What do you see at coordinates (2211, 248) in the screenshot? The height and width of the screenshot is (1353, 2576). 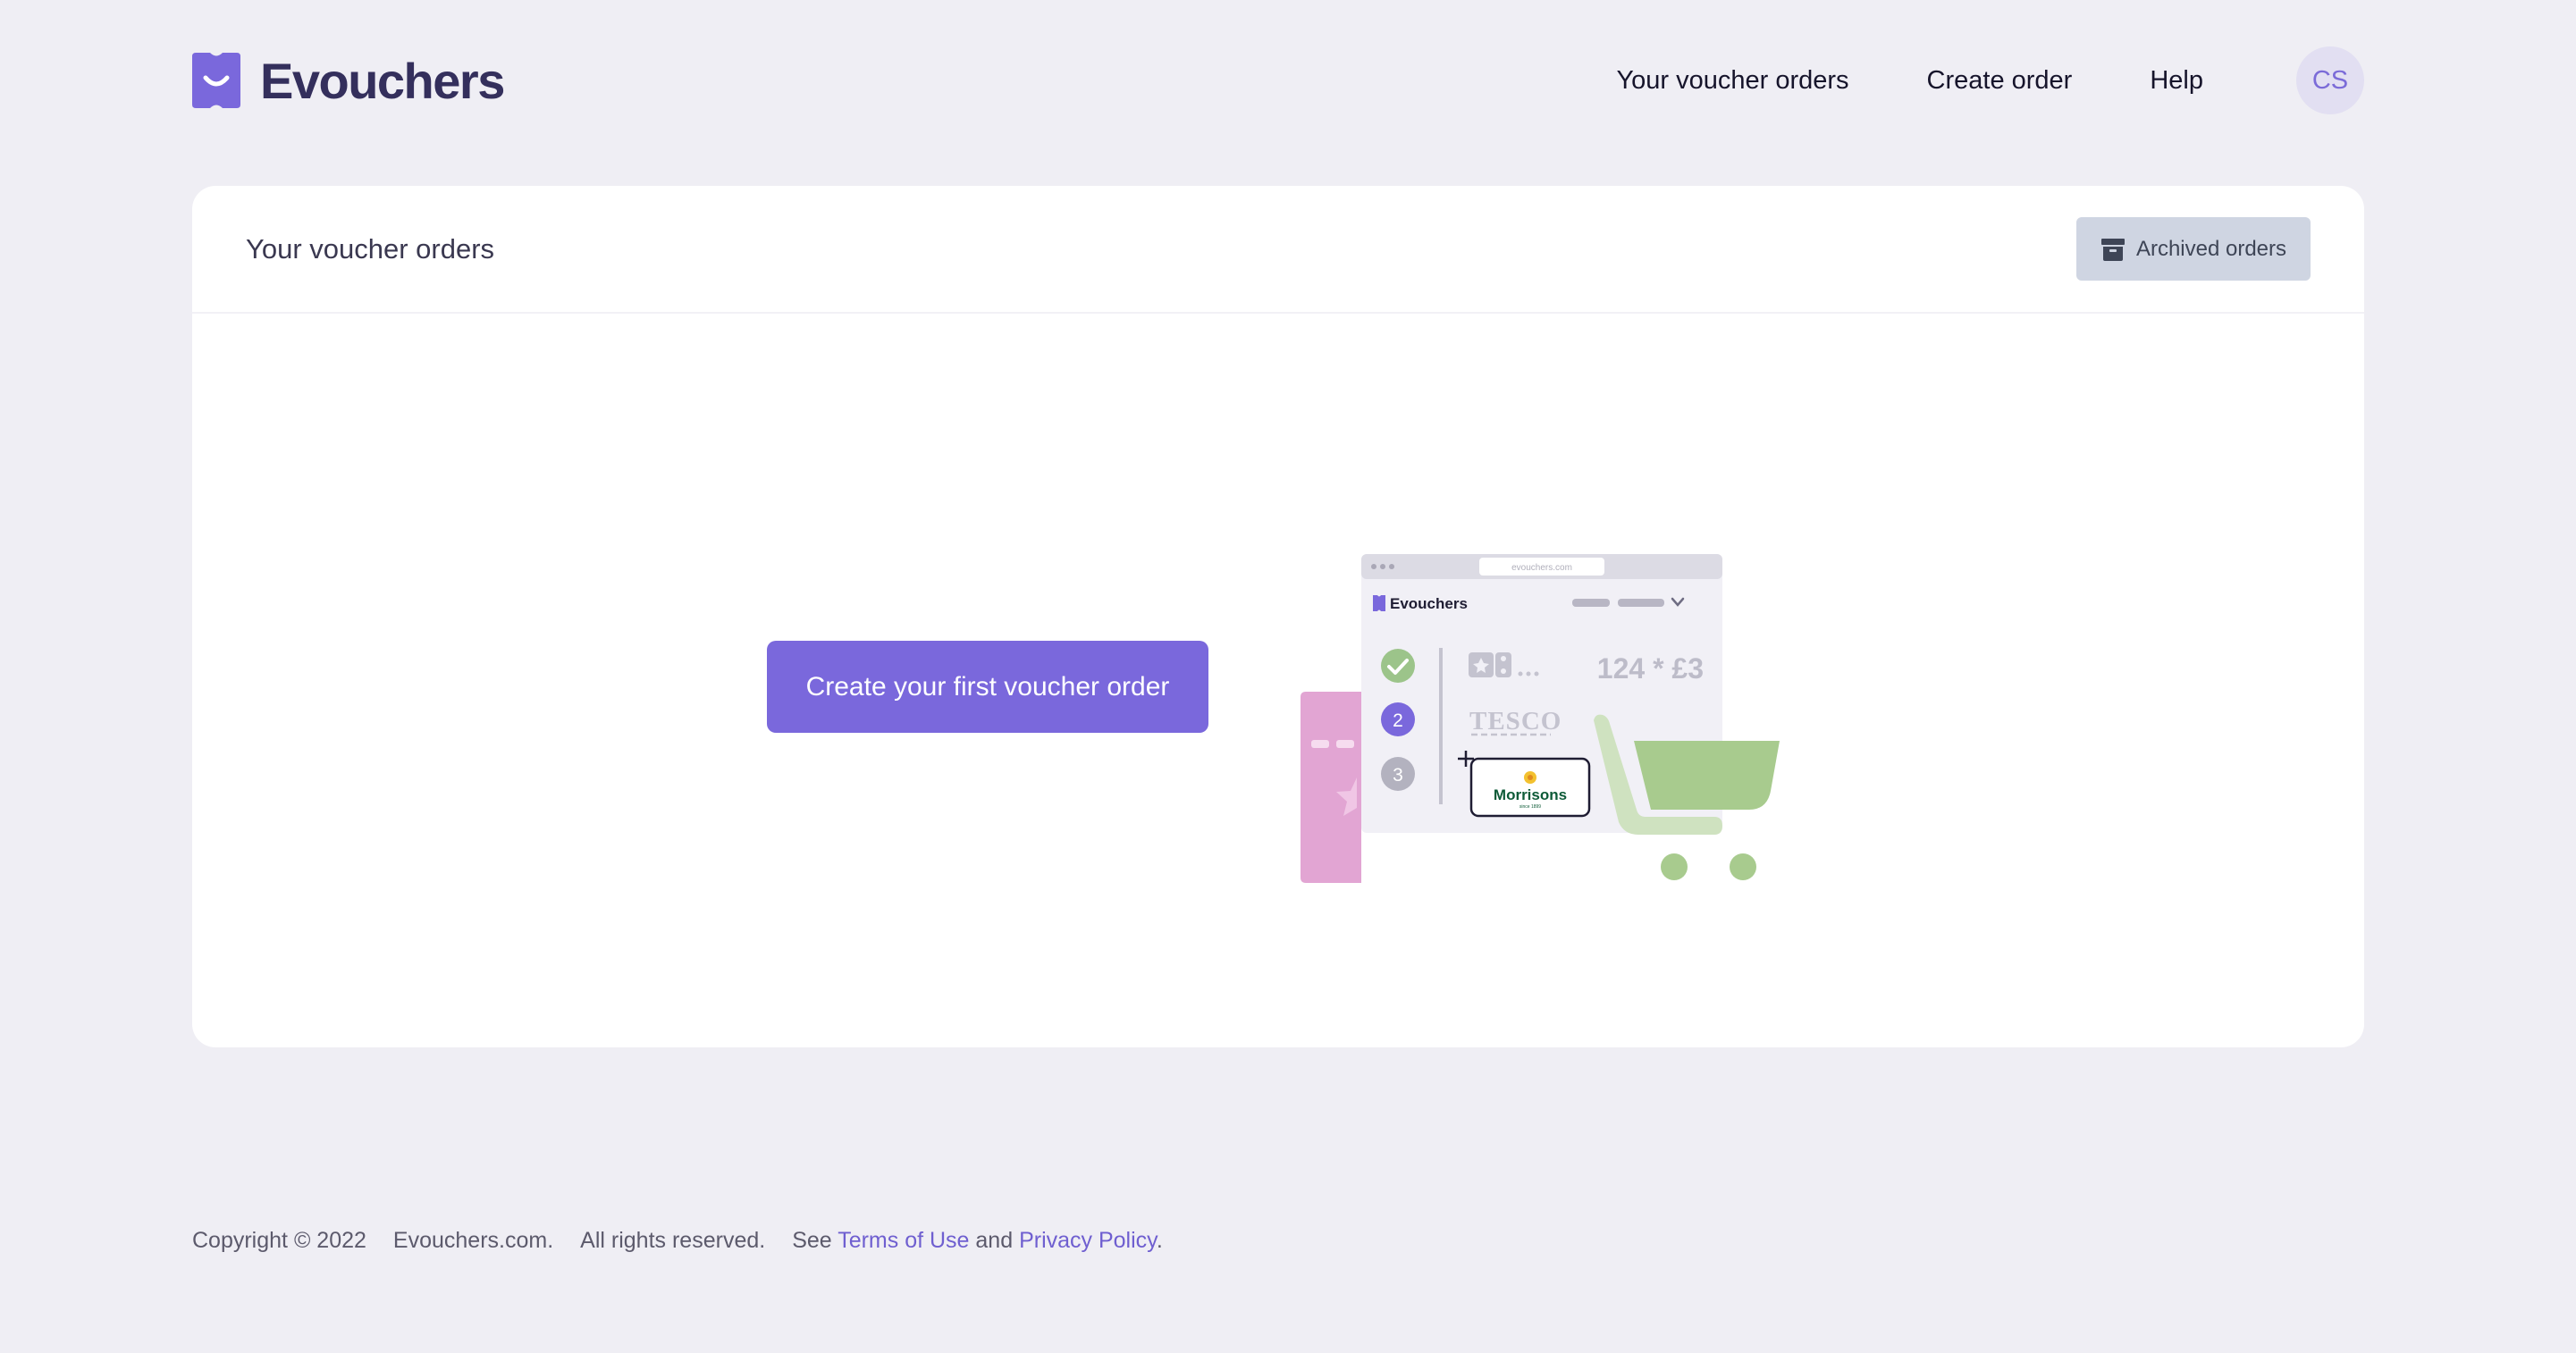 I see `archived-orders-label: Archived orders` at bounding box center [2211, 248].